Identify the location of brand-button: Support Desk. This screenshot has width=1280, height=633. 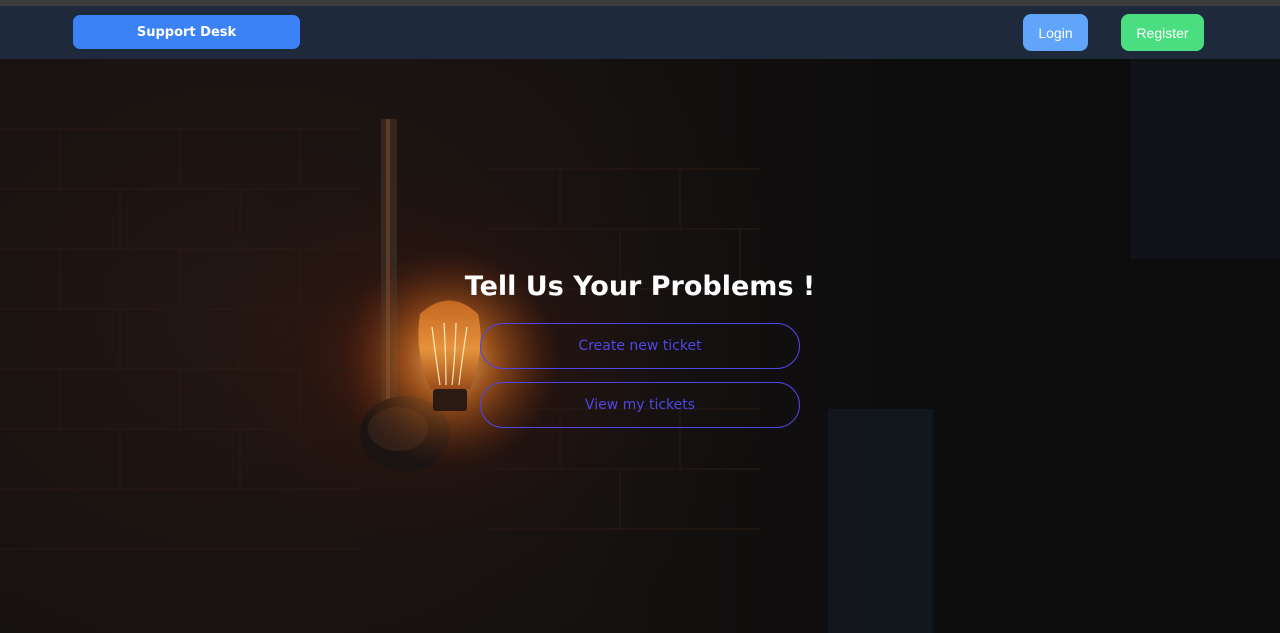
(186, 32).